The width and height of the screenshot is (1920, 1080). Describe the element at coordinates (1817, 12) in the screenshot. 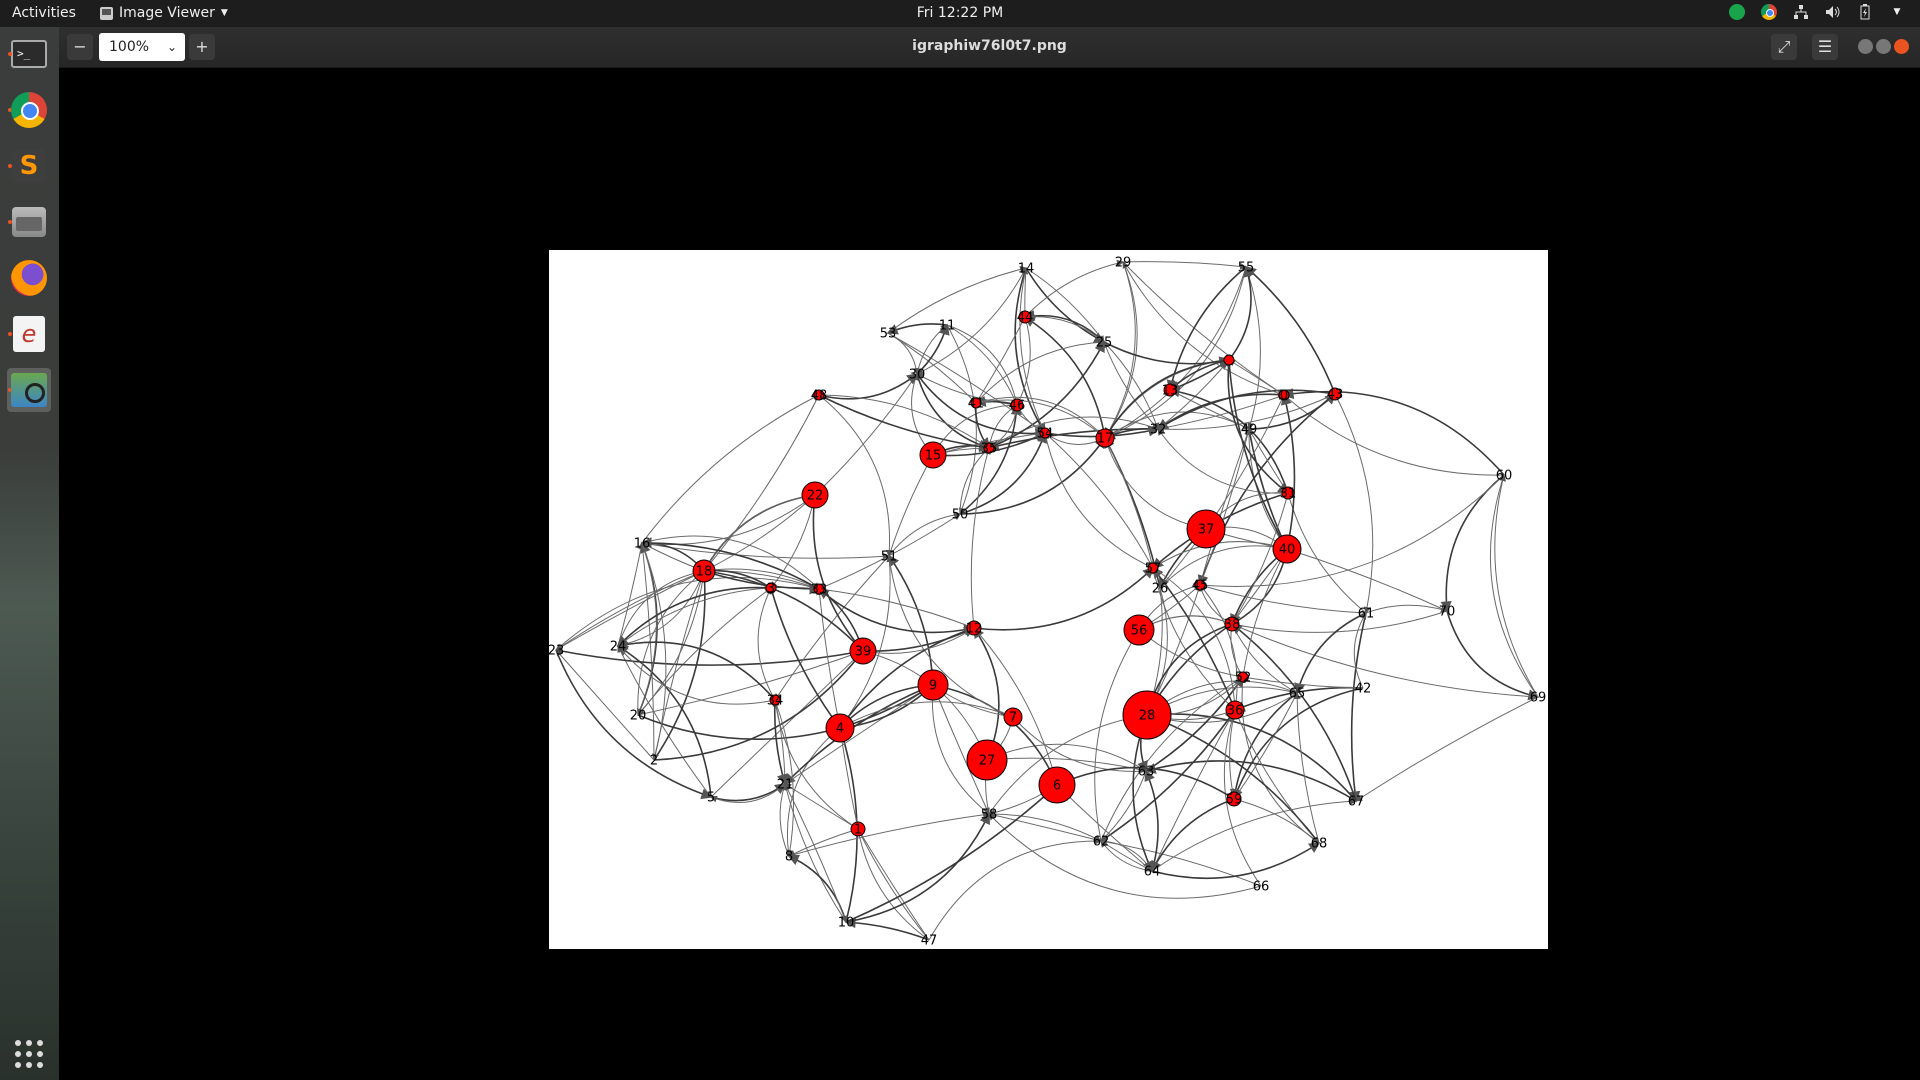

I see `system-tray: ▼` at that location.